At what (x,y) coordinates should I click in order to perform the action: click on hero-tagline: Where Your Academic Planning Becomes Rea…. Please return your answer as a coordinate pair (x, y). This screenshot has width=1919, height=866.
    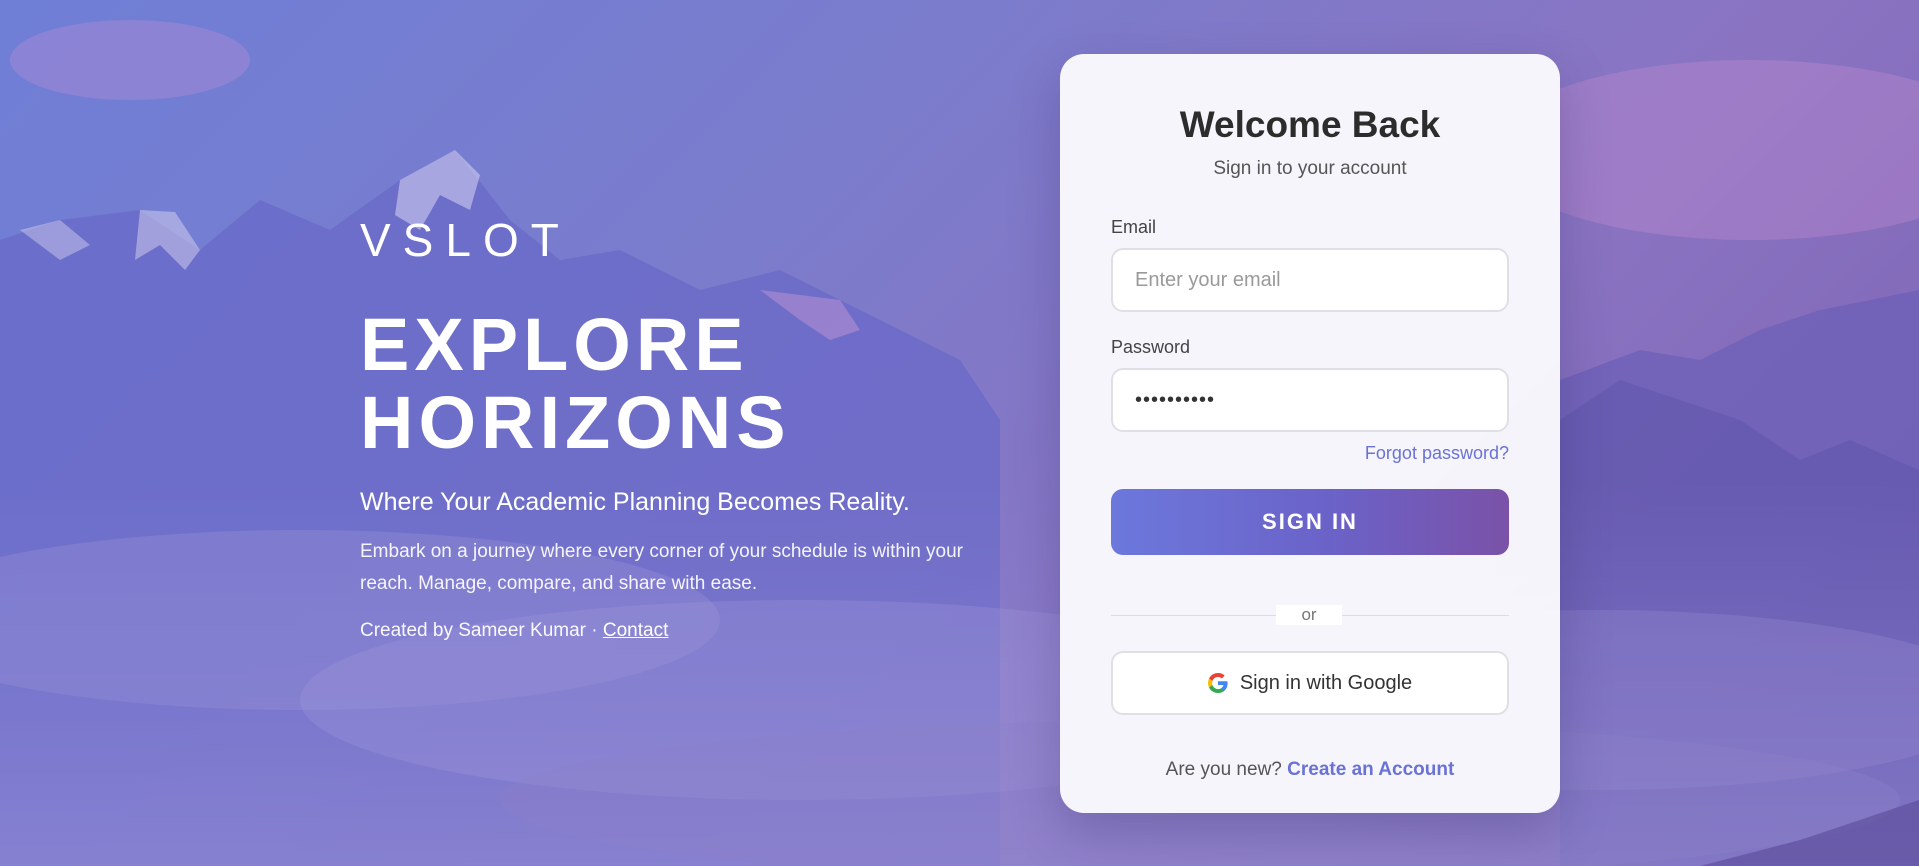
    Looking at the image, I should click on (635, 502).